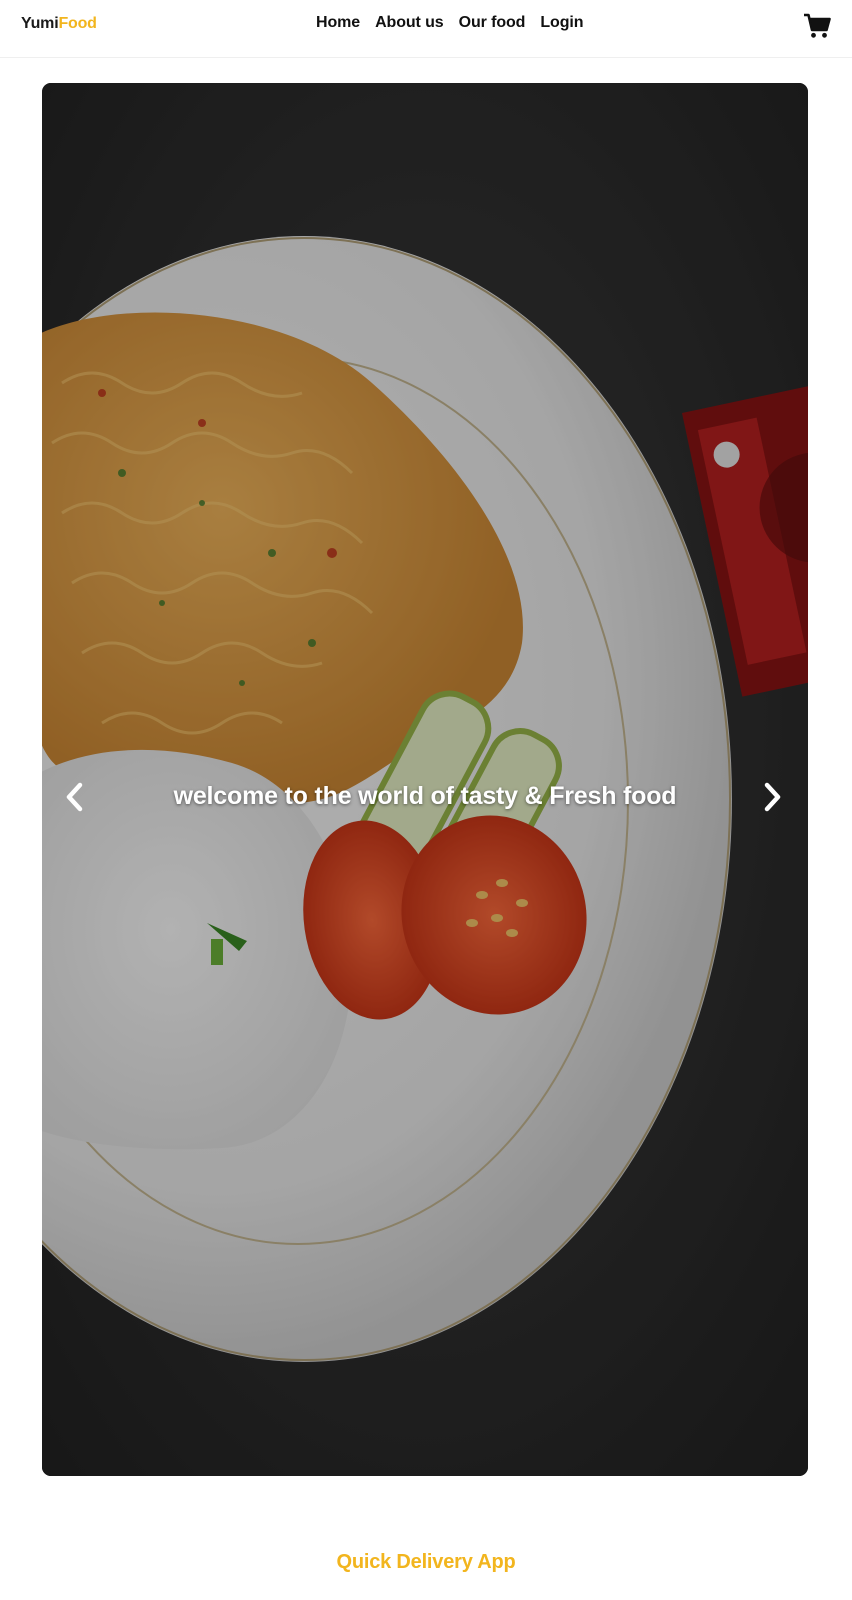 The width and height of the screenshot is (852, 1600). I want to click on nav-link-home: Home, so click(338, 23).